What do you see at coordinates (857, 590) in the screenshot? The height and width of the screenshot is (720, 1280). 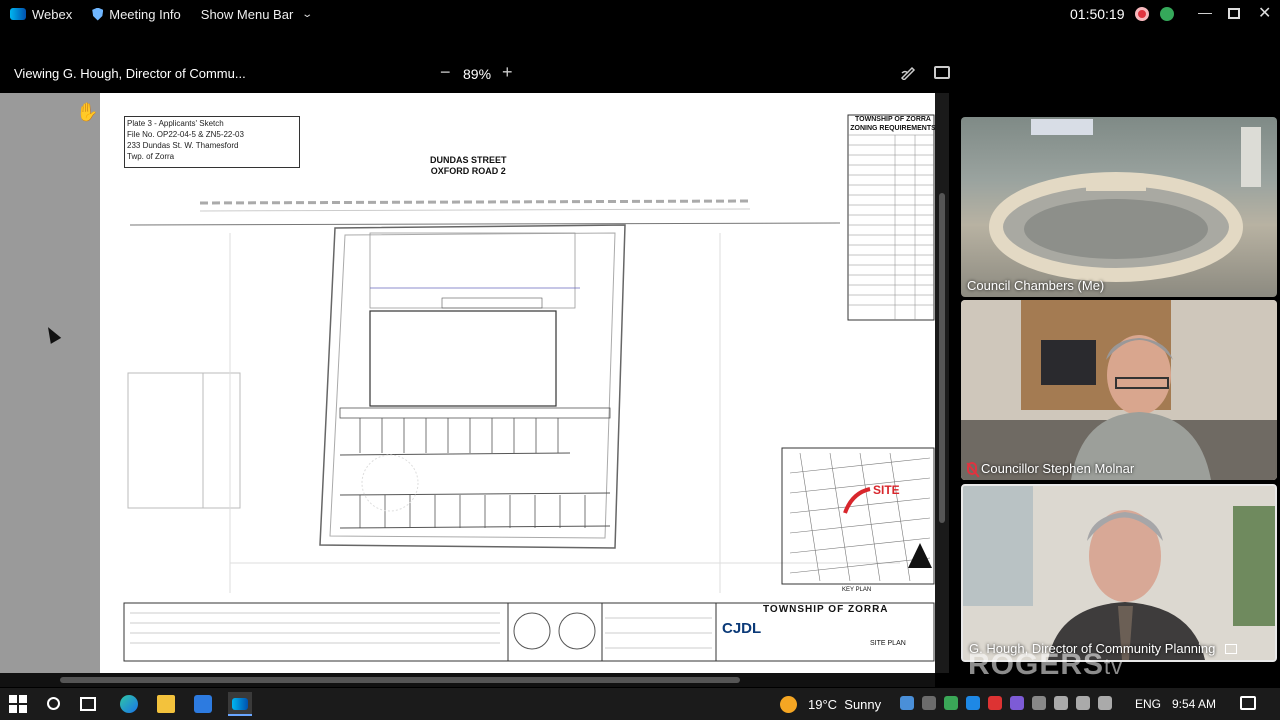 I see `key-plan-label: KEY PLAN` at bounding box center [857, 590].